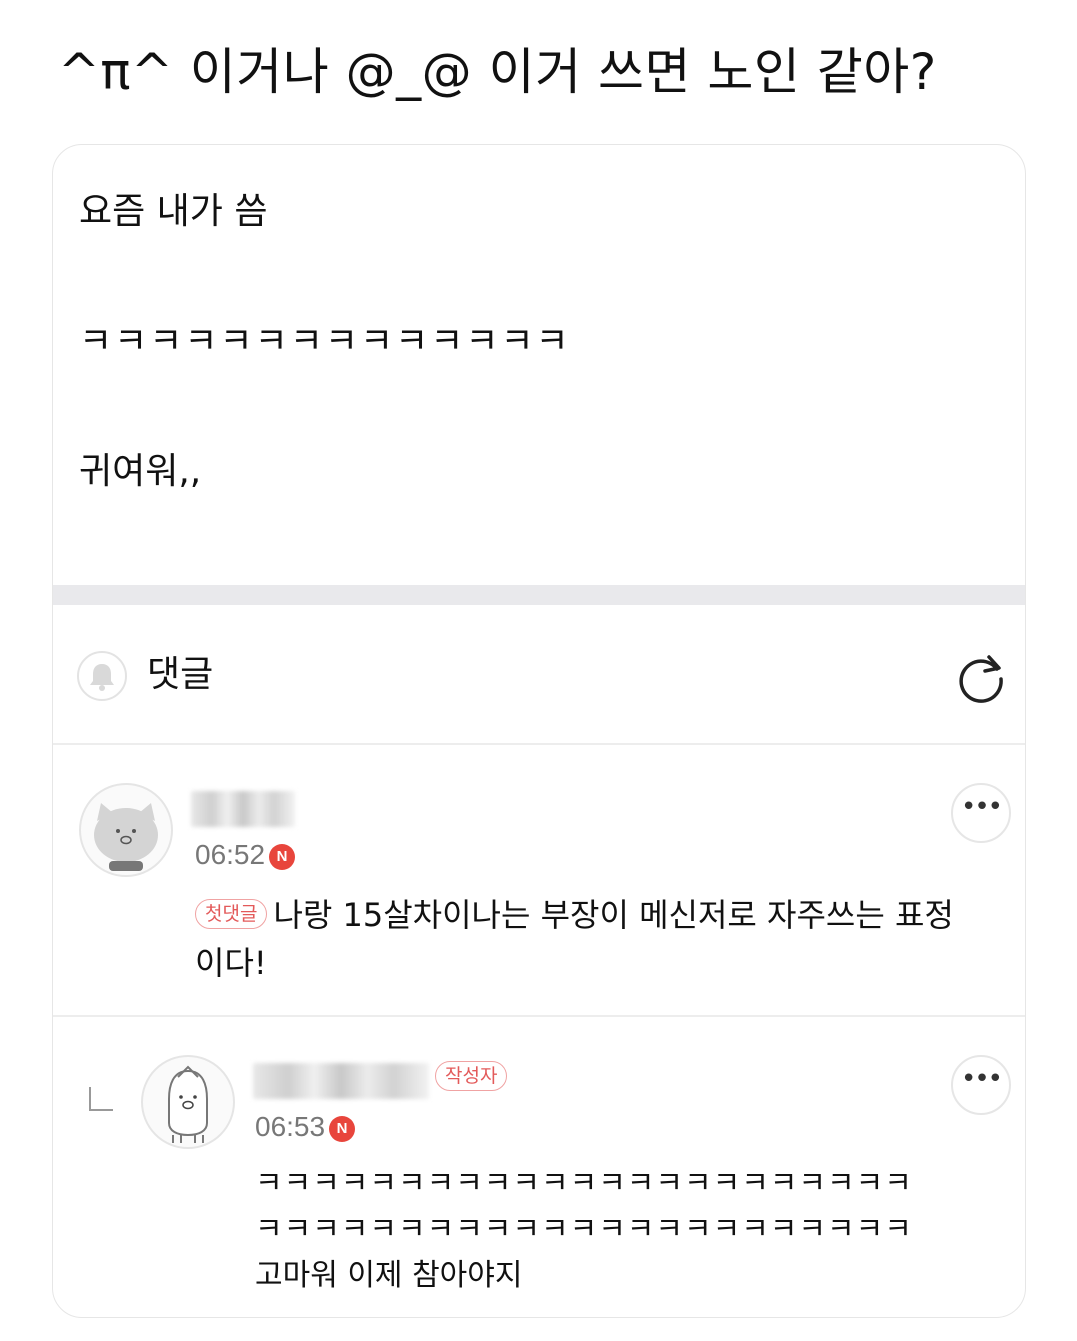 Image resolution: width=1077 pixels, height=1341 pixels. Describe the element at coordinates (539, 675) in the screenshot. I see `comments-header: 댓글` at that location.